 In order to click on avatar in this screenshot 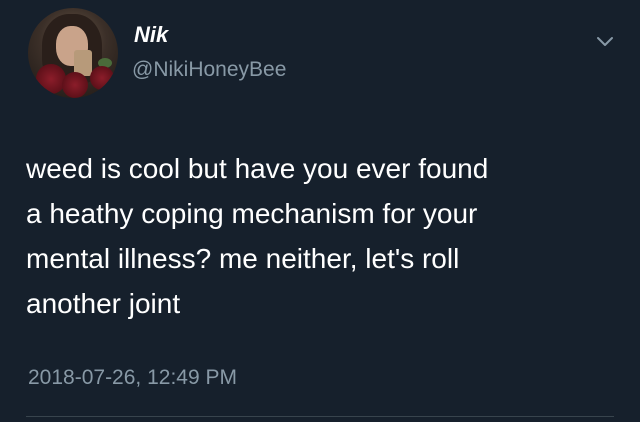, I will do `click(73, 53)`.